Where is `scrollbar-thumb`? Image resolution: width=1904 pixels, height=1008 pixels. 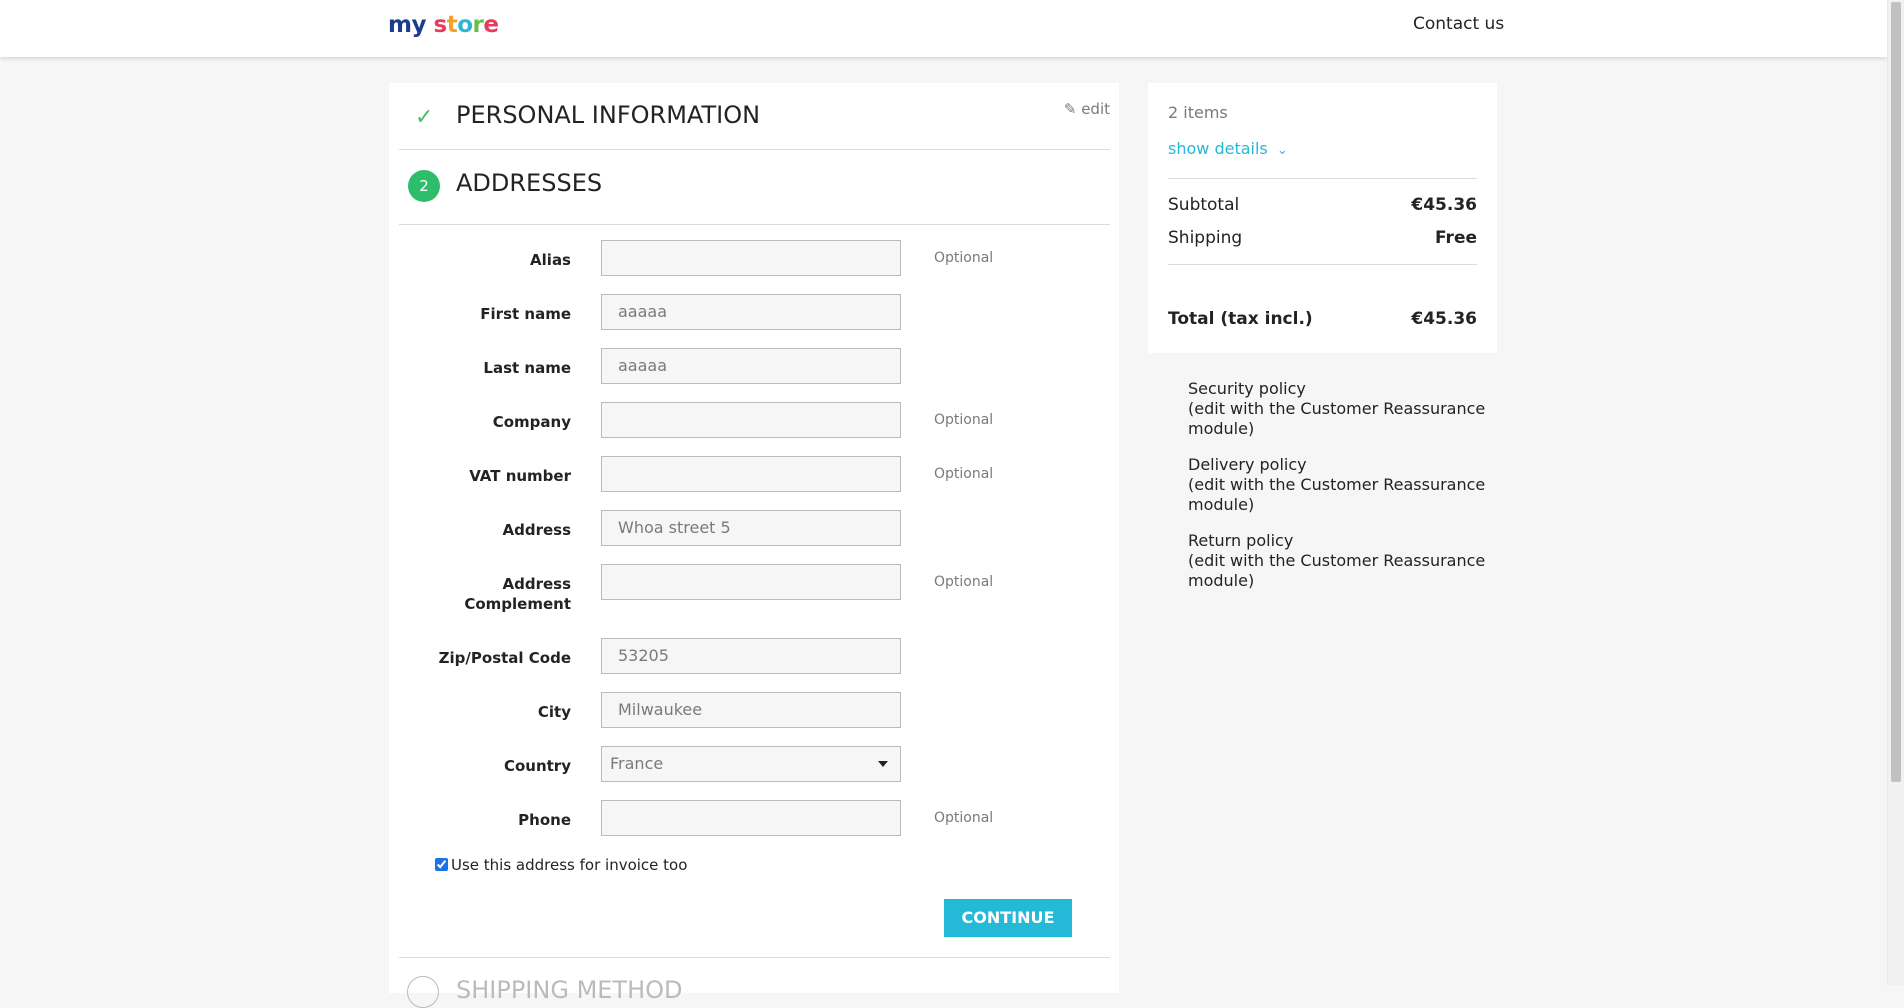 scrollbar-thumb is located at coordinates (1896, 392).